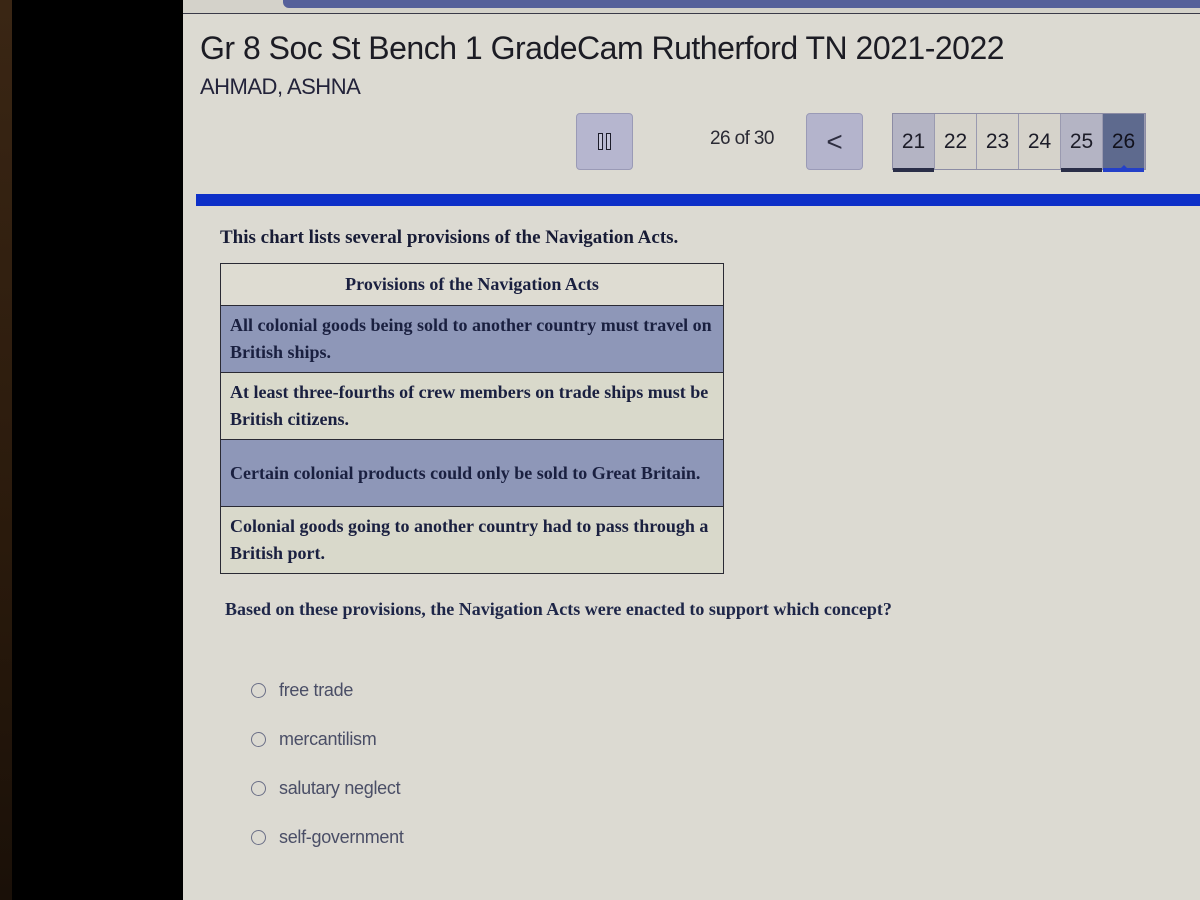  I want to click on choice-self-government: self-government, so click(327, 837).